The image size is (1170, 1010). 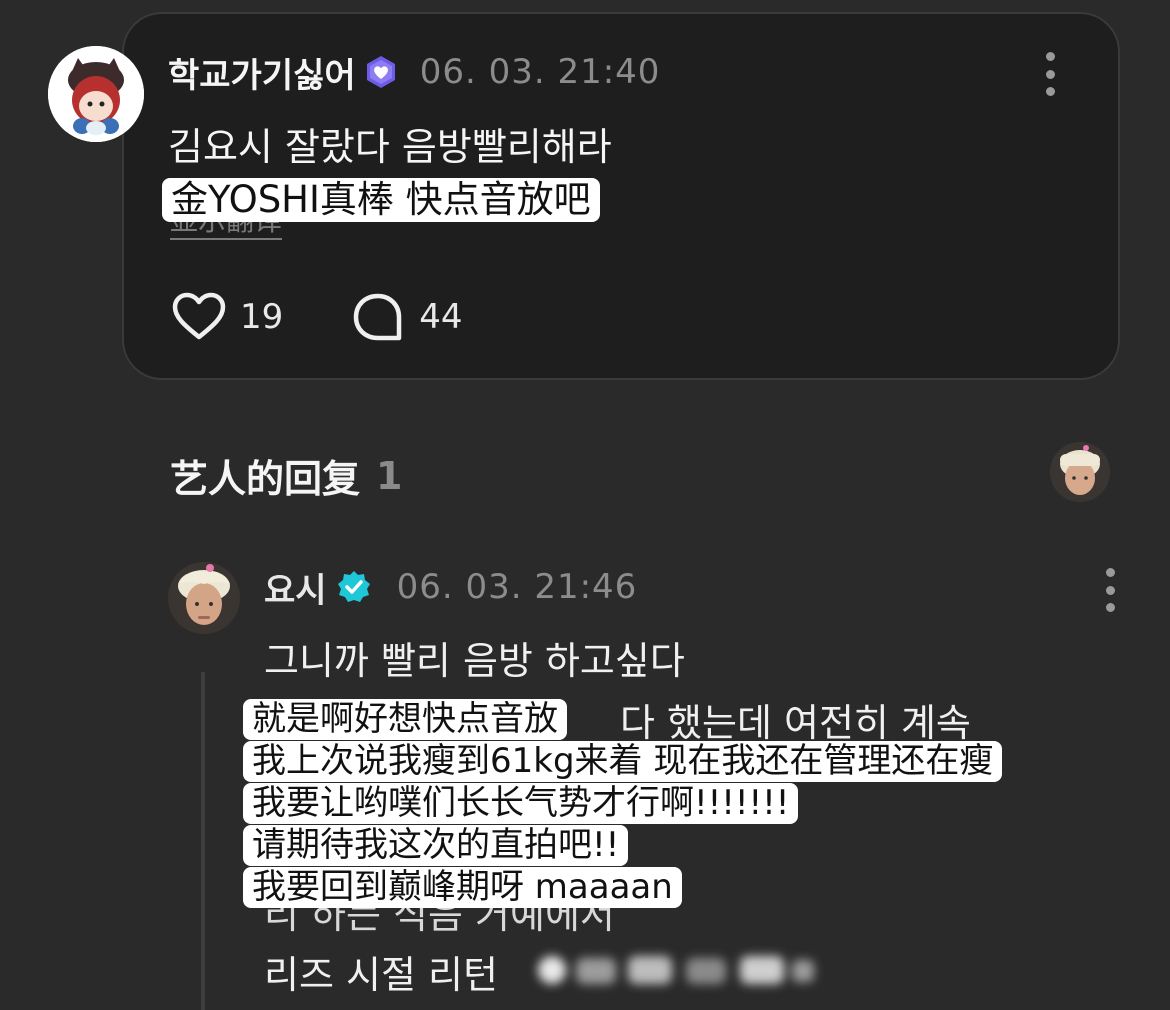 I want to click on post-more-options-icon, so click(x=1050, y=74).